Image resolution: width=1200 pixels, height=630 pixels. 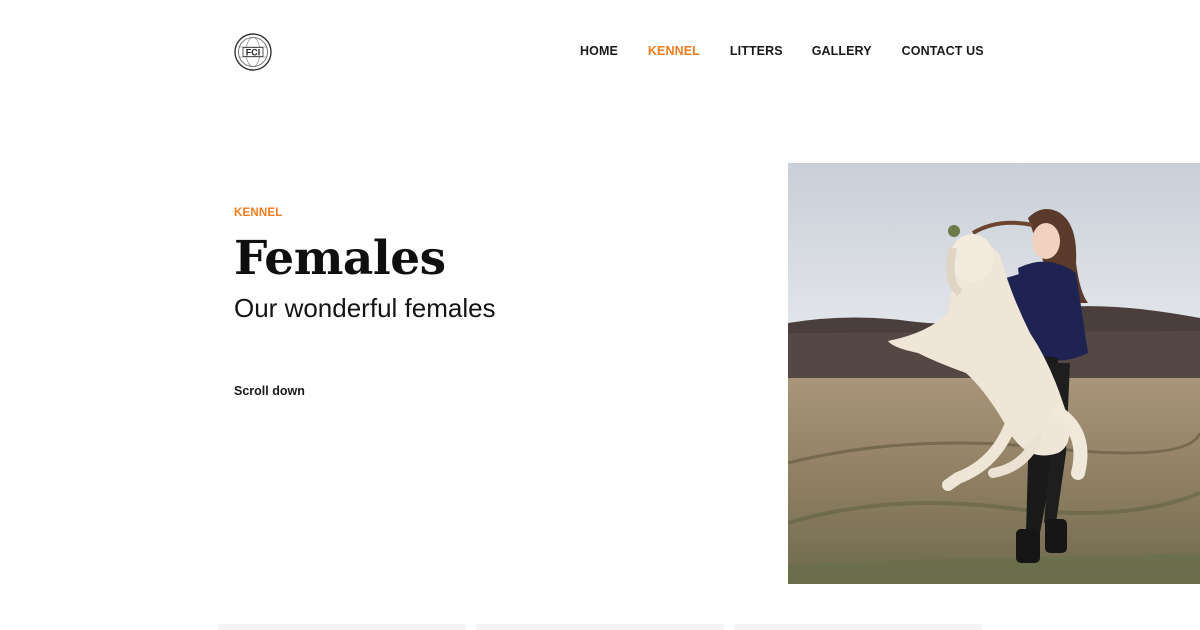 What do you see at coordinates (269, 391) in the screenshot?
I see `scroll-down-link: Scroll down` at bounding box center [269, 391].